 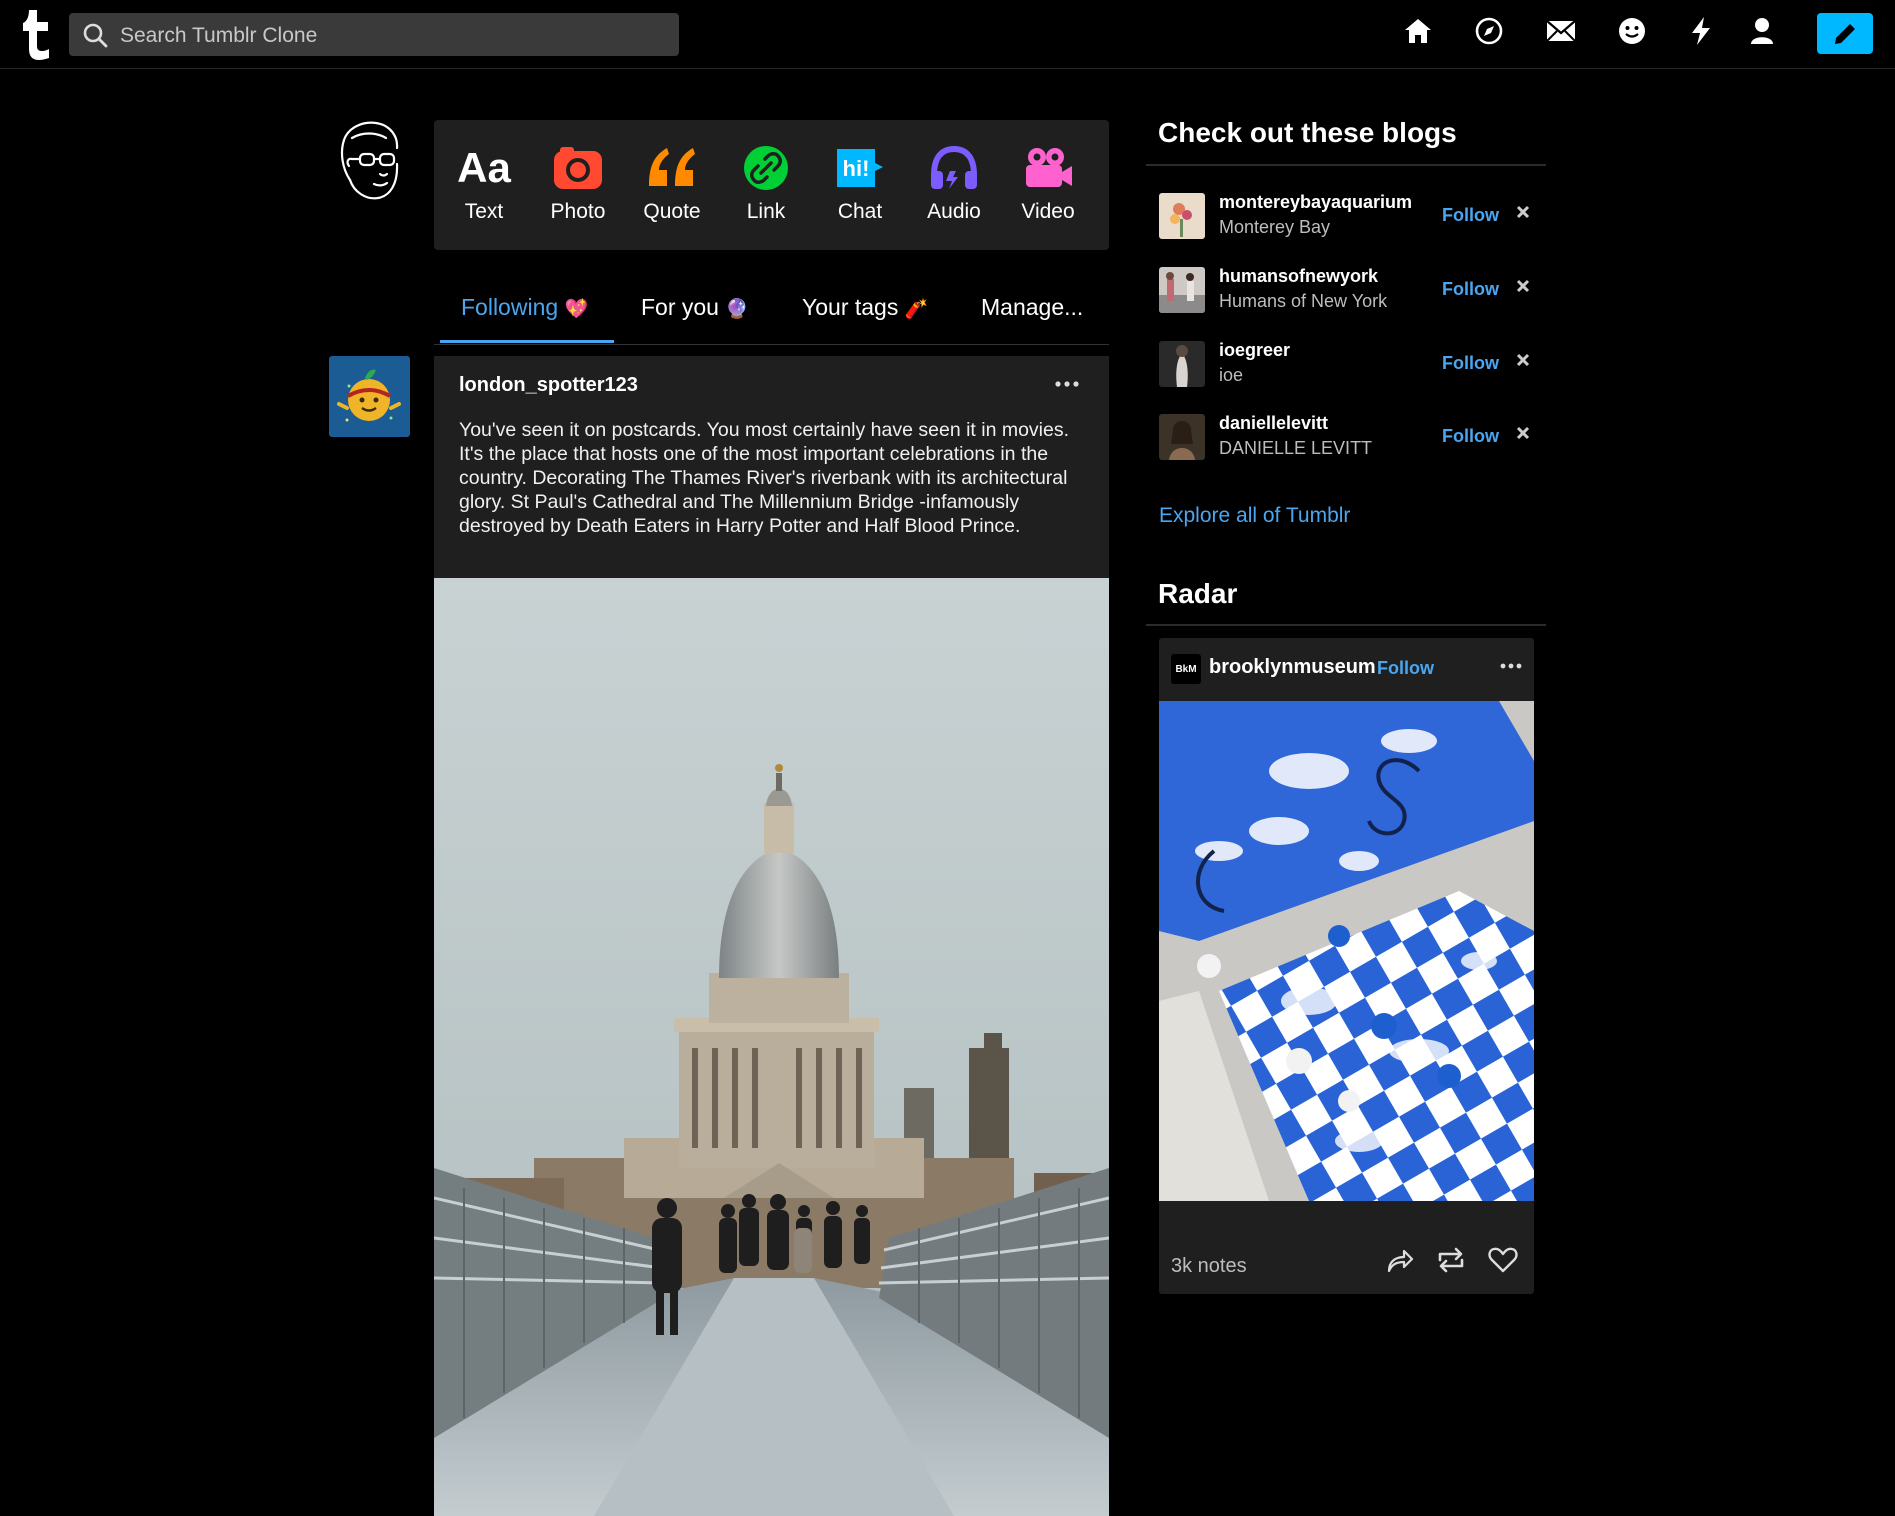 I want to click on active-tab-indicator, so click(x=527, y=341).